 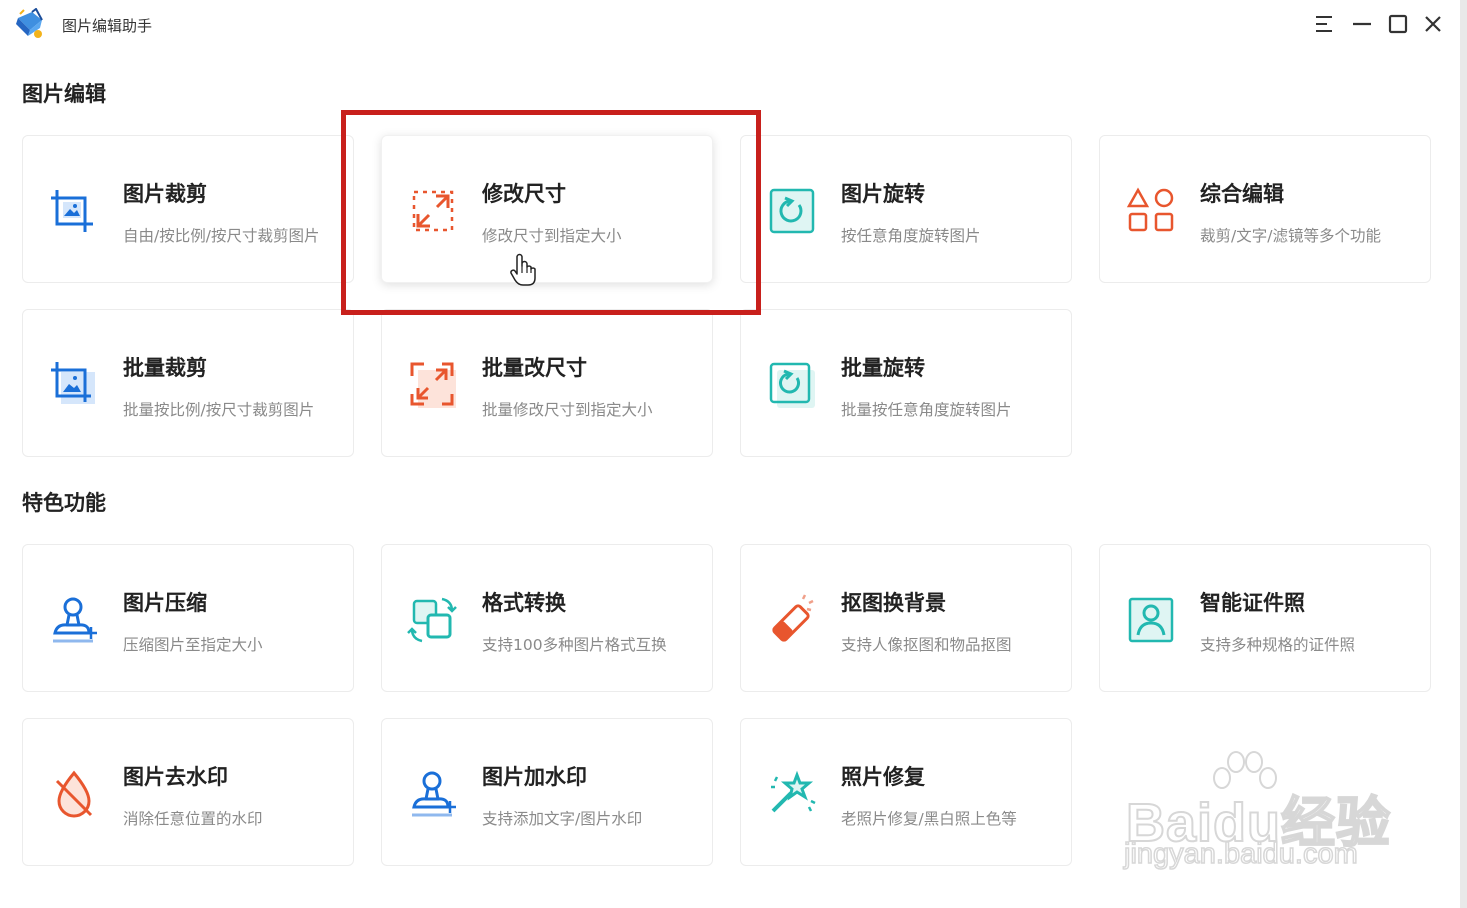 What do you see at coordinates (574, 645) in the screenshot?
I see `card-desc: 支持100多种图片格式互换` at bounding box center [574, 645].